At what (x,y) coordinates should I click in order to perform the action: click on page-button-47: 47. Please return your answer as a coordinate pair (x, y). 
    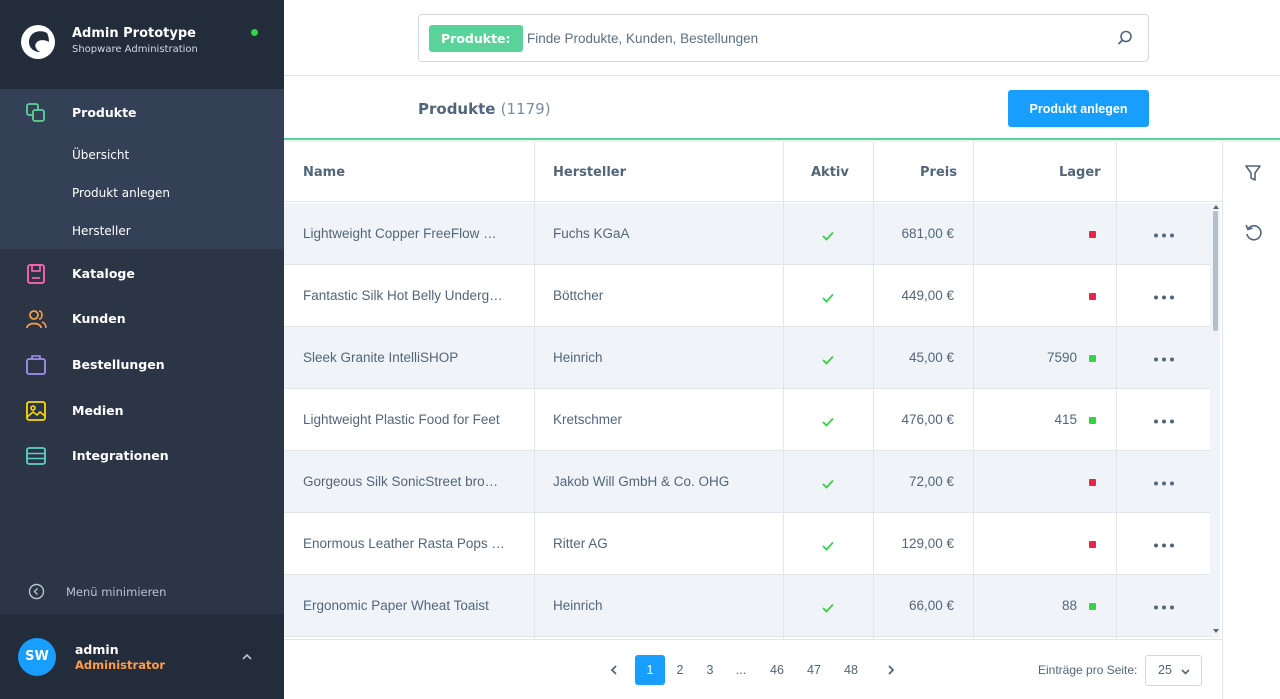
    Looking at the image, I should click on (814, 670).